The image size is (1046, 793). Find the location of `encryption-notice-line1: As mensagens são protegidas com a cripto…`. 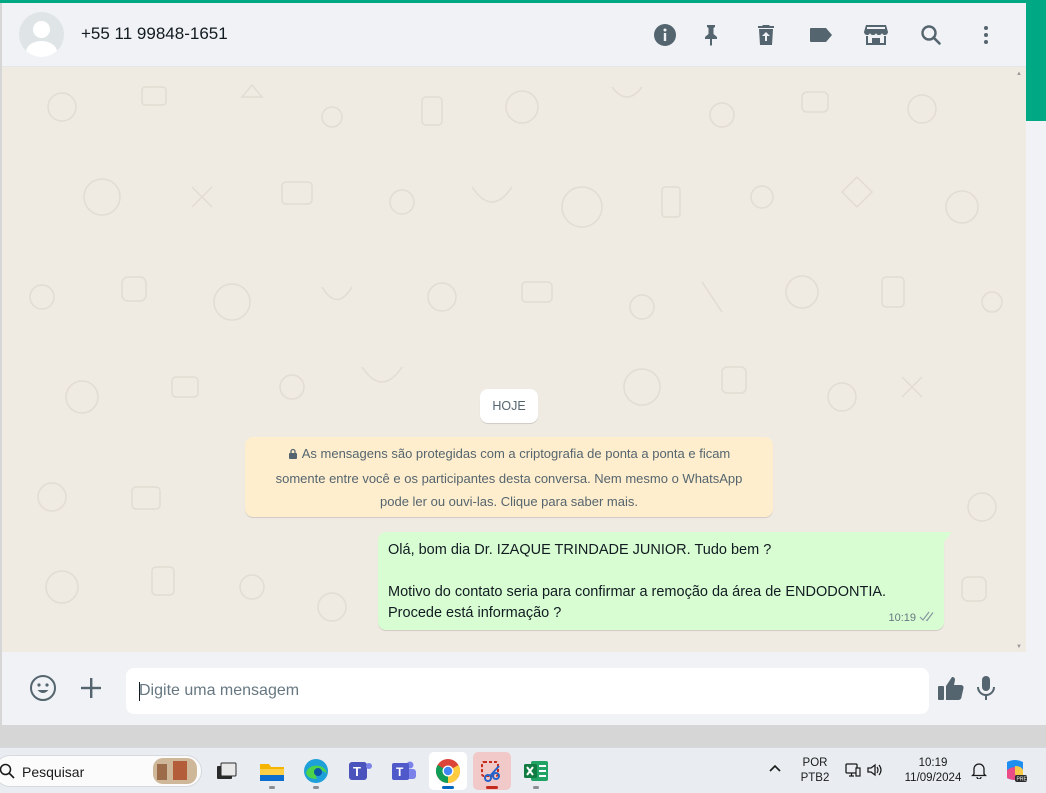

encryption-notice-line1: As mensagens são protegidas com a cripto… is located at coordinates (516, 453).